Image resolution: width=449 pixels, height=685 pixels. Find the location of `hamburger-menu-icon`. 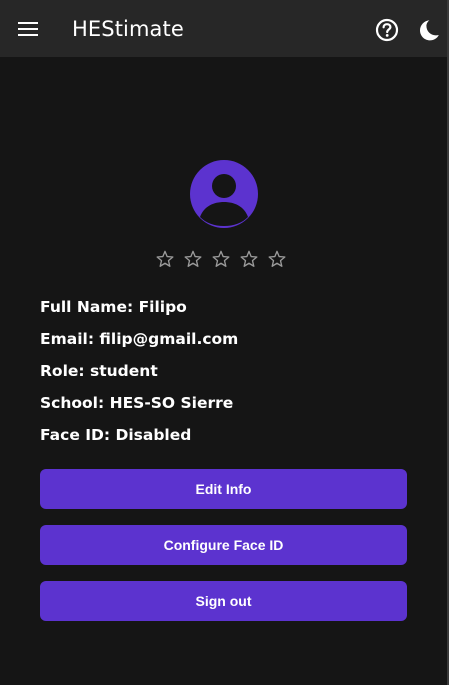

hamburger-menu-icon is located at coordinates (28, 29).